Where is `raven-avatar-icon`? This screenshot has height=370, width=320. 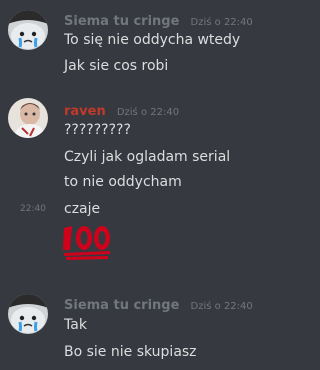 raven-avatar-icon is located at coordinates (28, 118).